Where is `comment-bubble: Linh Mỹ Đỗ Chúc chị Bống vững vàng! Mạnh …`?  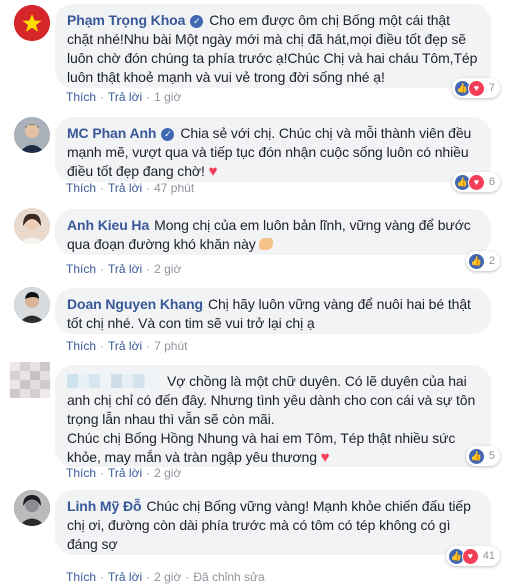 comment-bubble: Linh Mỹ Đỗ Chúc chị Bống vững vàng! Mạnh … is located at coordinates (273, 522).